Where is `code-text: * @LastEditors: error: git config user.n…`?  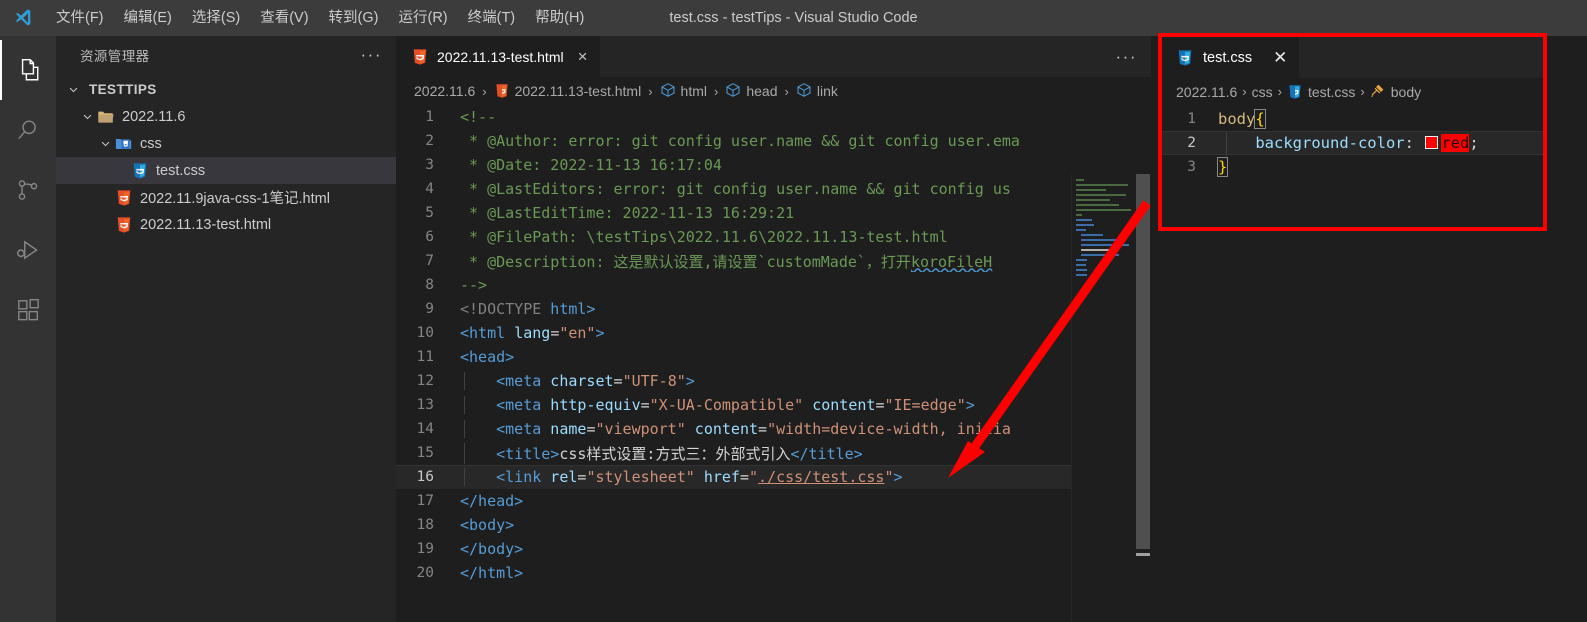
code-text: * @LastEditors: error: git config user.n… is located at coordinates (735, 189).